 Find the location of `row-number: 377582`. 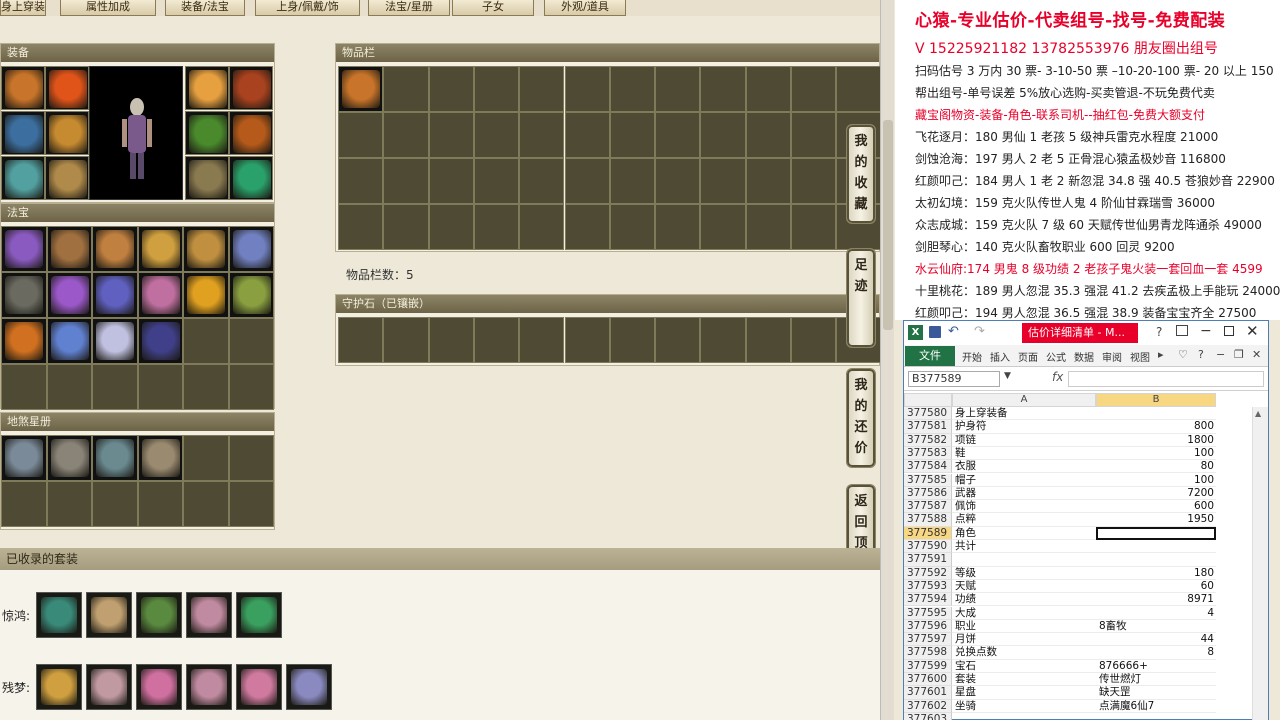

row-number: 377582 is located at coordinates (928, 440).